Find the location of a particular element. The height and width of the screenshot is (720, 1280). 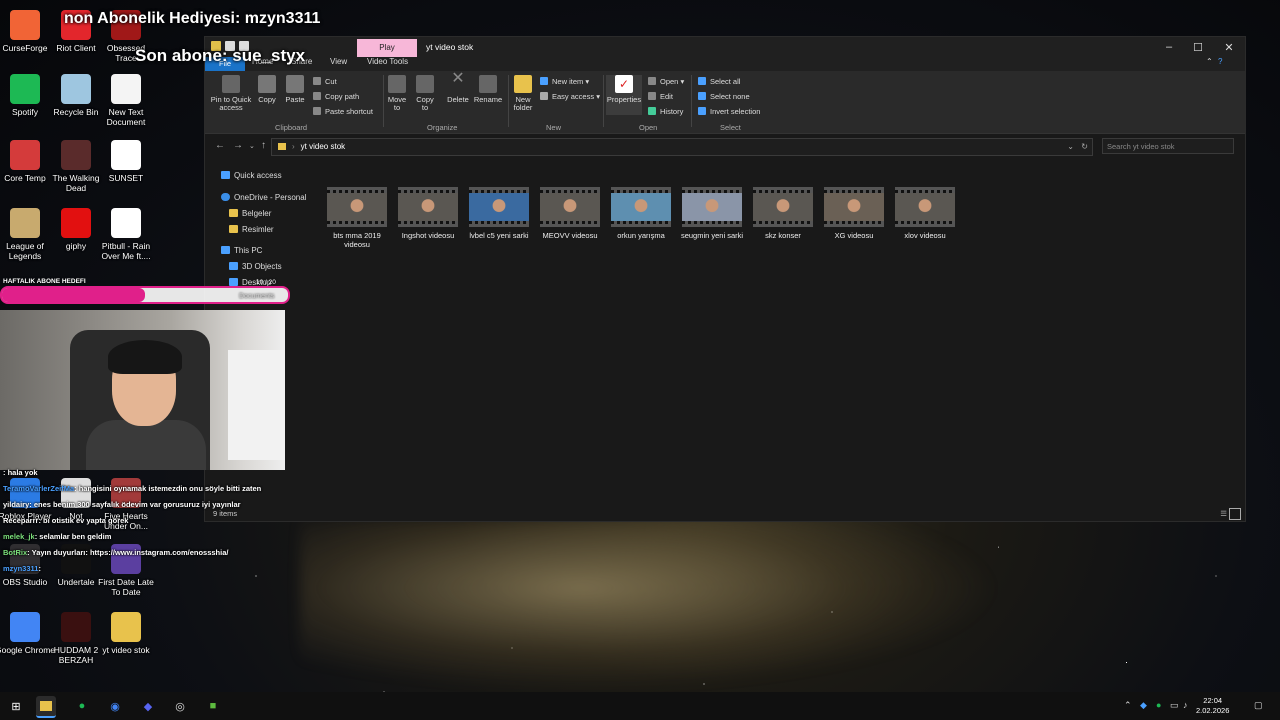

video-file: lvbel c5 yeni sarki is located at coordinates (499, 213).